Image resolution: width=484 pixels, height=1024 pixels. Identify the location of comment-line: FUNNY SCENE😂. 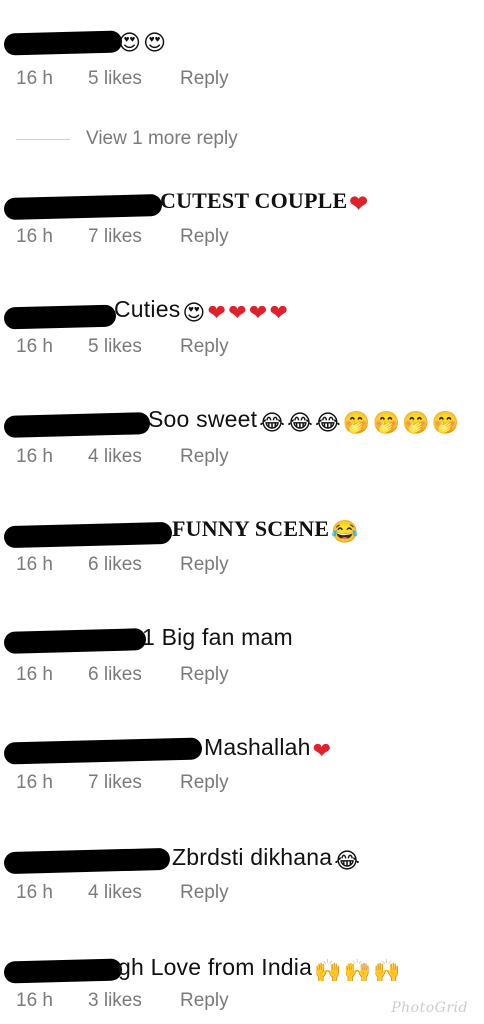
(242, 530).